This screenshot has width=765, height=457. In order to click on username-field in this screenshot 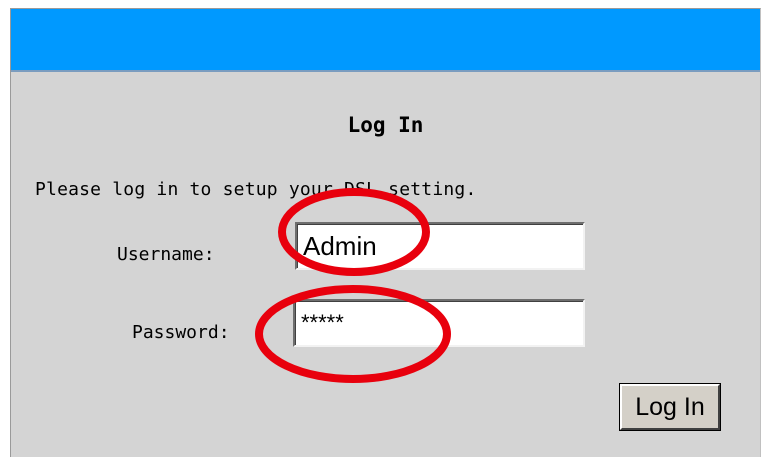, I will do `click(440, 246)`.